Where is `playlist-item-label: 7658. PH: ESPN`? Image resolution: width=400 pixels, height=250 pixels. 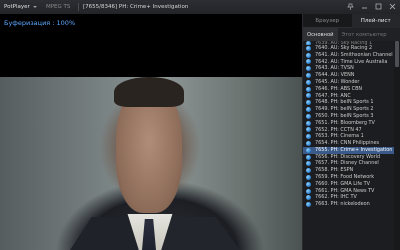
playlist-item-label: 7658. PH: ESPN is located at coordinates (334, 170).